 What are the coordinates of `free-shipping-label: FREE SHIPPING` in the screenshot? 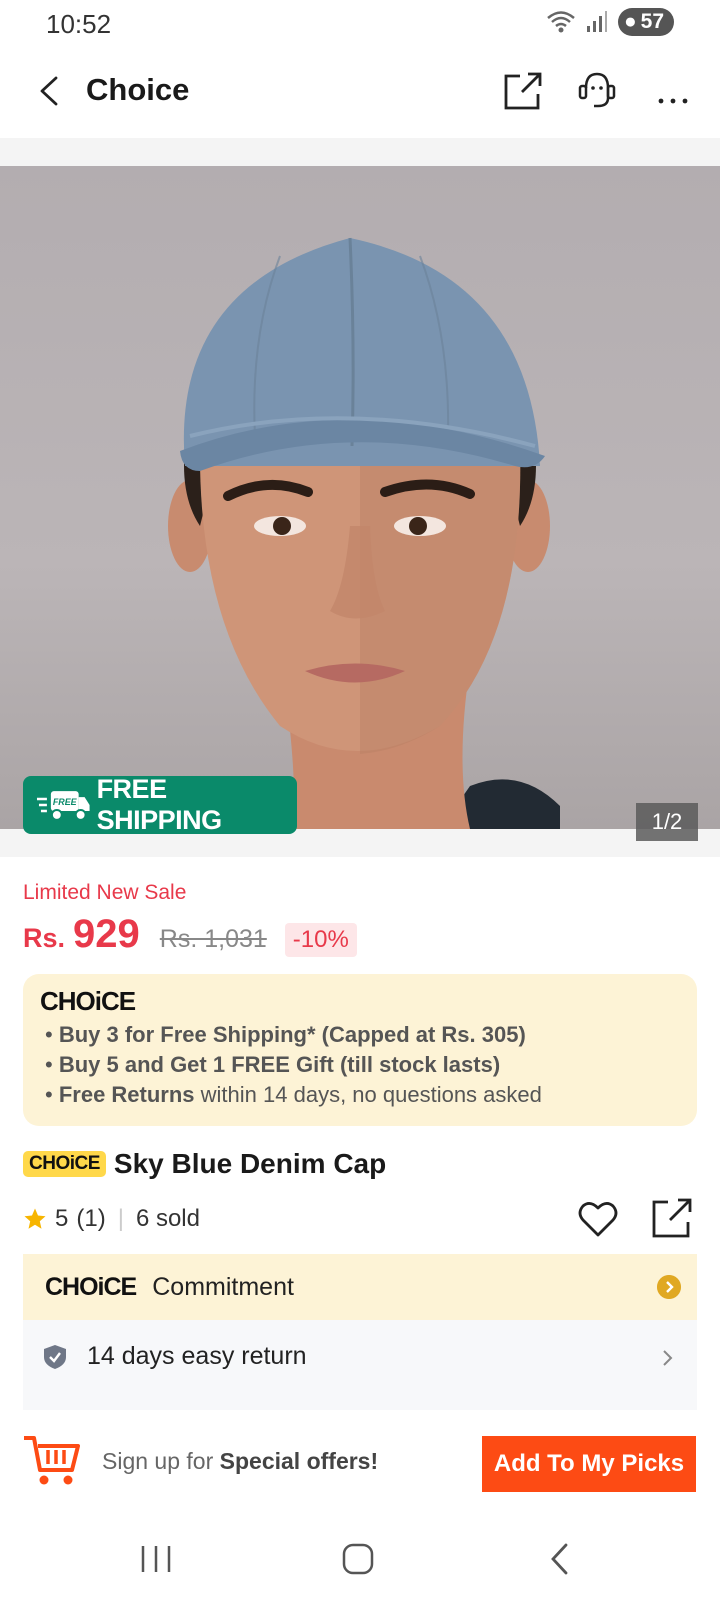 It's located at (159, 804).